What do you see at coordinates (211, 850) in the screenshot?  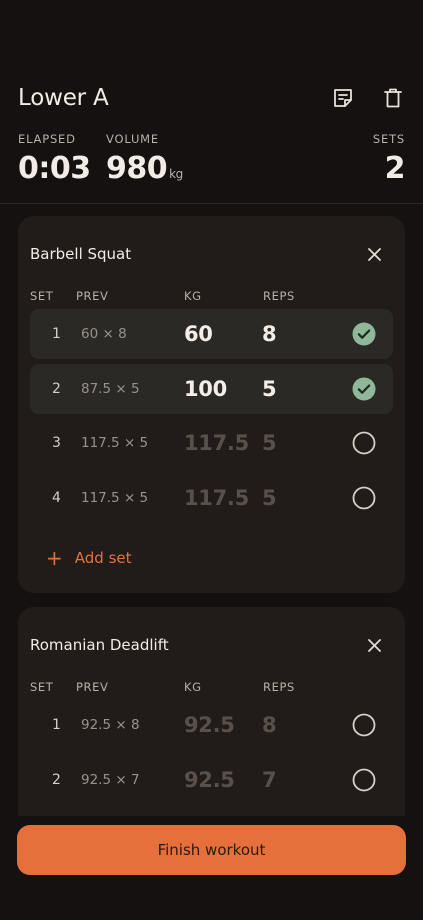 I see `finish-workout-button: Finish workout` at bounding box center [211, 850].